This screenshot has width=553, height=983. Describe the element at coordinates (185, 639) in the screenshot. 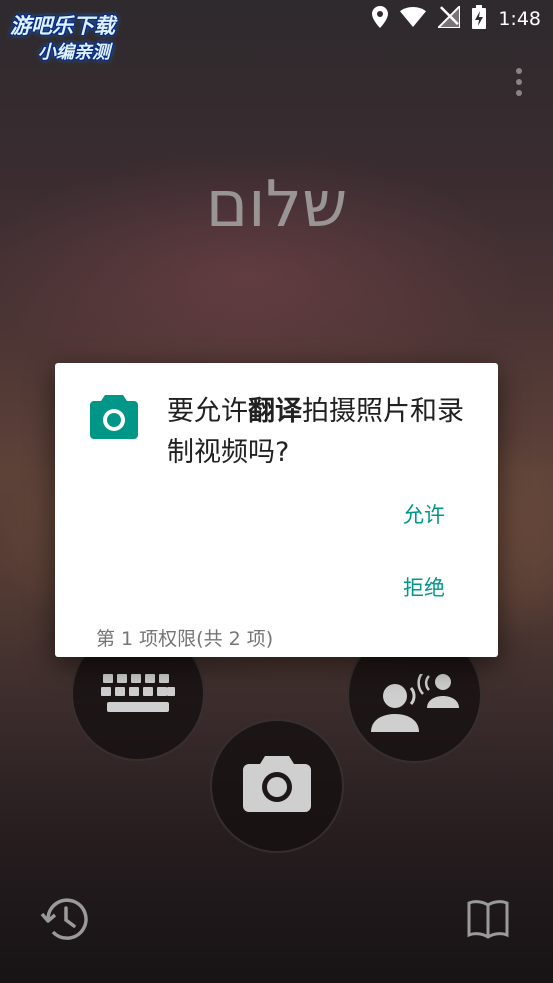

I see `permission-counter: 第 1 项权限(共 2 项)` at that location.